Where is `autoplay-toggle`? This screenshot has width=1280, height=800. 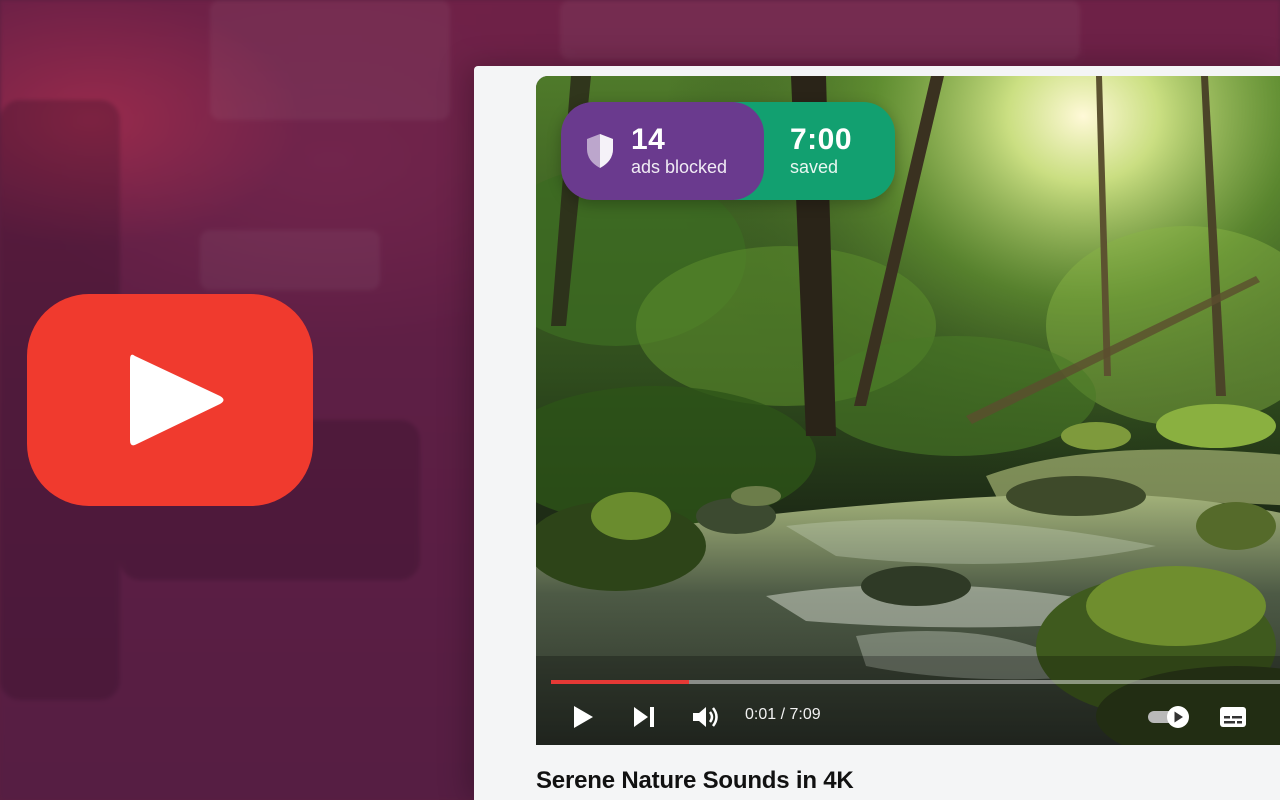 autoplay-toggle is located at coordinates (1169, 717).